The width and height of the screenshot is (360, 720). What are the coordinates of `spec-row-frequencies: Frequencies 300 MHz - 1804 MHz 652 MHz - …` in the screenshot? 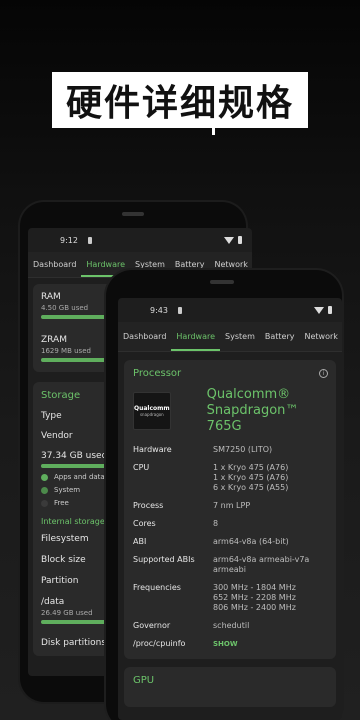 It's located at (230, 598).